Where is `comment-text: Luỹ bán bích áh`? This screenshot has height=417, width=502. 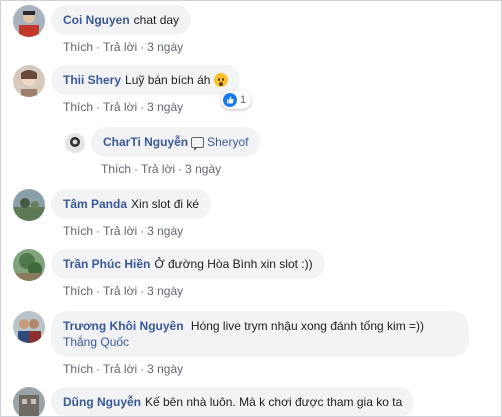
comment-text: Luỹ bán bích áh is located at coordinates (168, 80).